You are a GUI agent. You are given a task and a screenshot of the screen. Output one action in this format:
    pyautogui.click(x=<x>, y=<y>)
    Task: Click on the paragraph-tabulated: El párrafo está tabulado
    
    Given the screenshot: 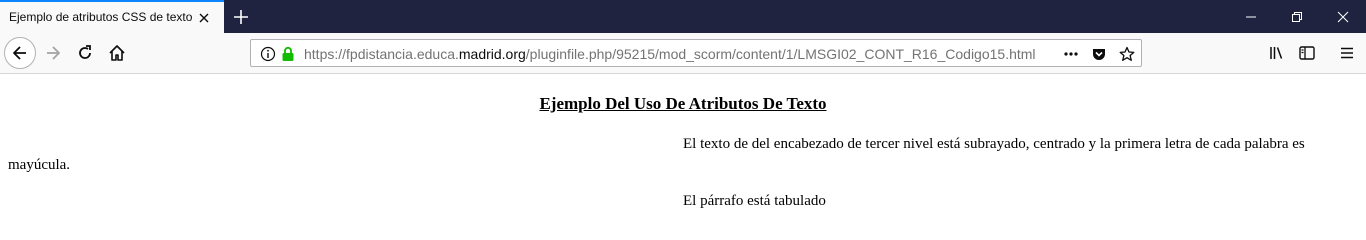 What is the action you would take?
    pyautogui.click(x=754, y=201)
    